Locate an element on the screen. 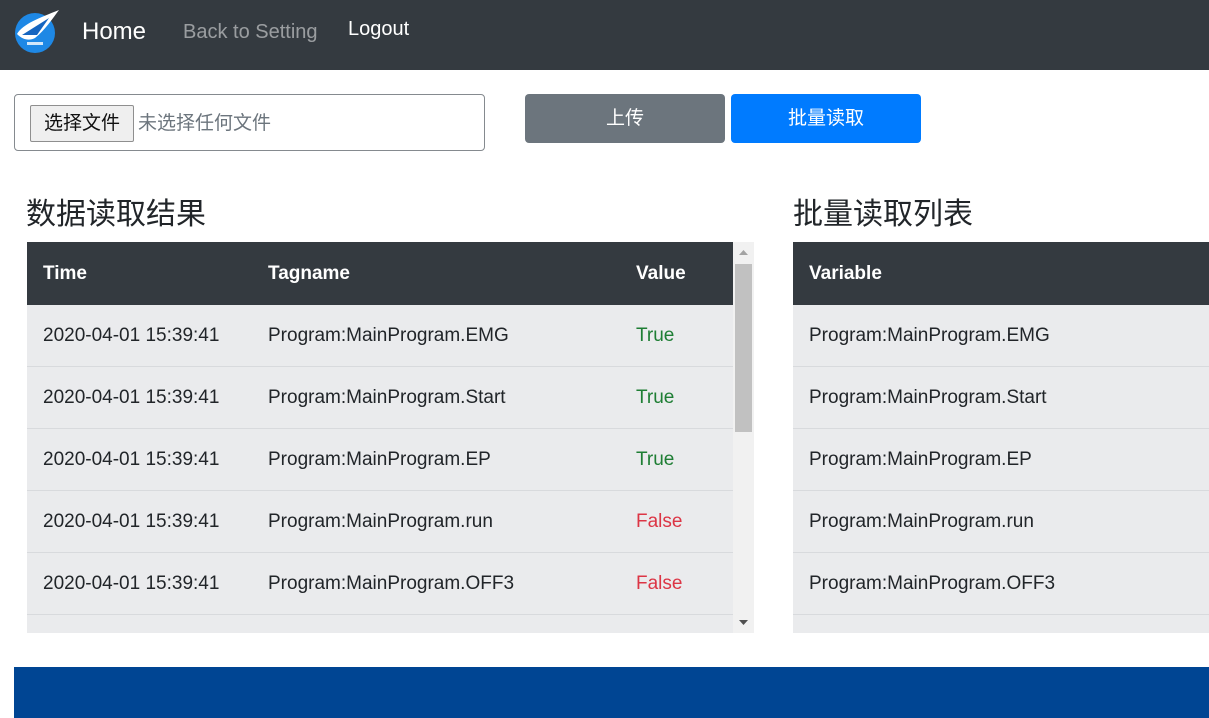 This screenshot has height=718, width=1209. cell-tagname: Program:MainProgram.EMG is located at coordinates (388, 335).